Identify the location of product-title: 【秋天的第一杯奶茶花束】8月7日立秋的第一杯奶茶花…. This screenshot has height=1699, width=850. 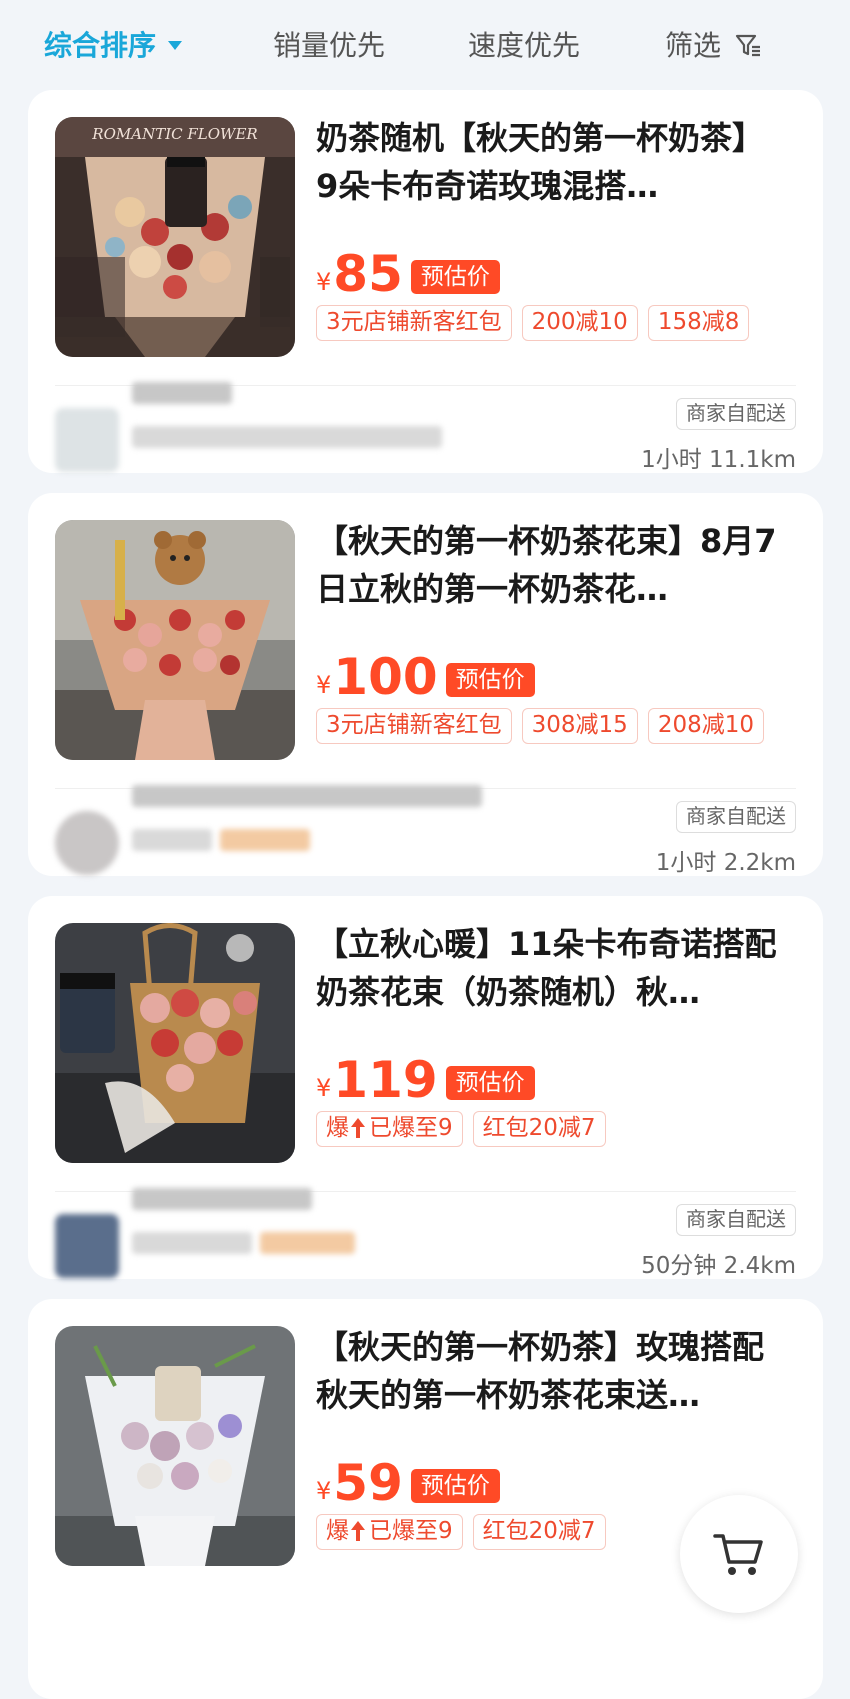
(551, 565).